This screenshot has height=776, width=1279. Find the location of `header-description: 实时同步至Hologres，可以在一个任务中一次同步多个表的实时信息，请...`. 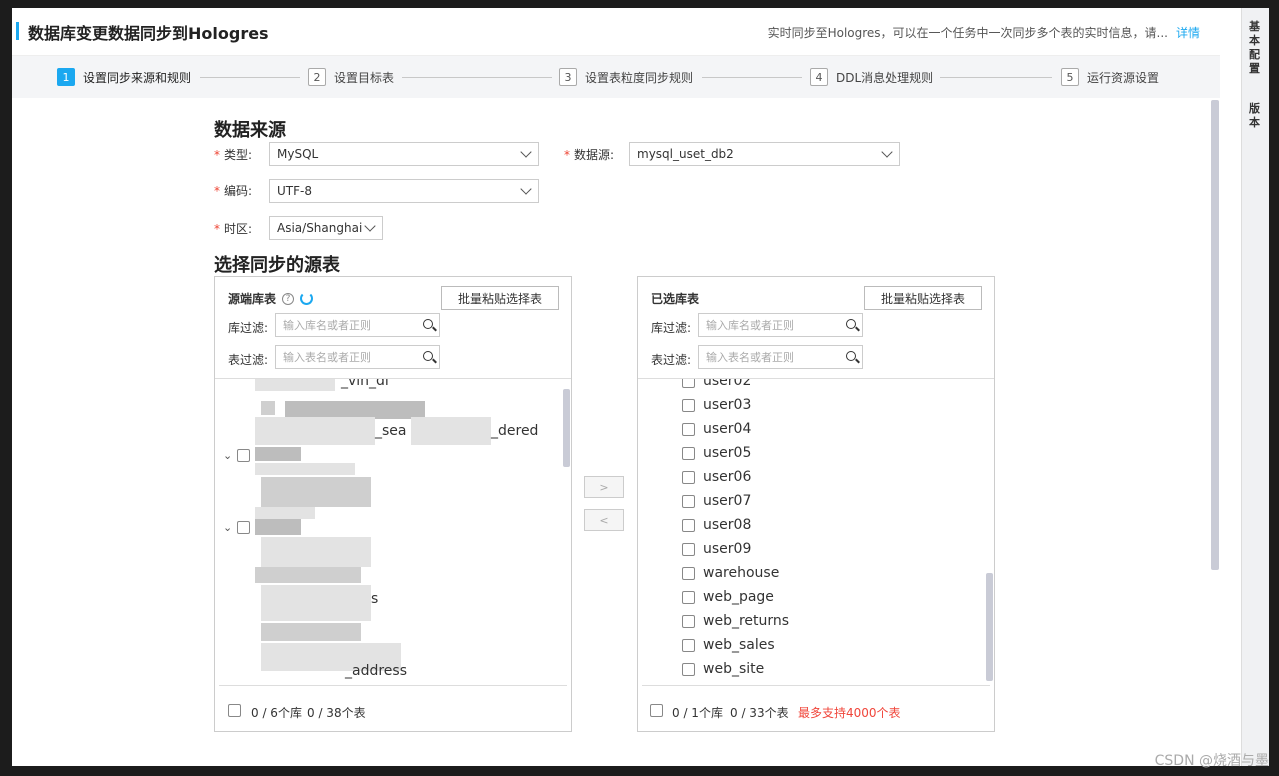

header-description: 实时同步至Hologres，可以在一个任务中一次同步多个表的实时信息，请... is located at coordinates (967, 33).